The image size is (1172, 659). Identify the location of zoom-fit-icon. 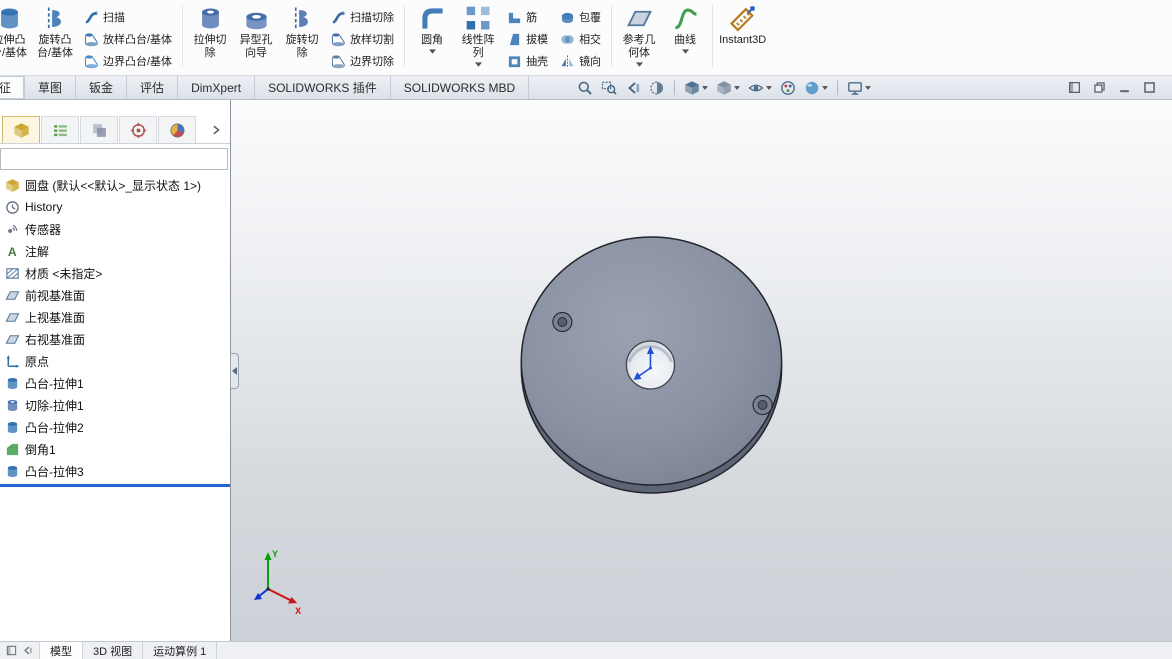
(585, 88).